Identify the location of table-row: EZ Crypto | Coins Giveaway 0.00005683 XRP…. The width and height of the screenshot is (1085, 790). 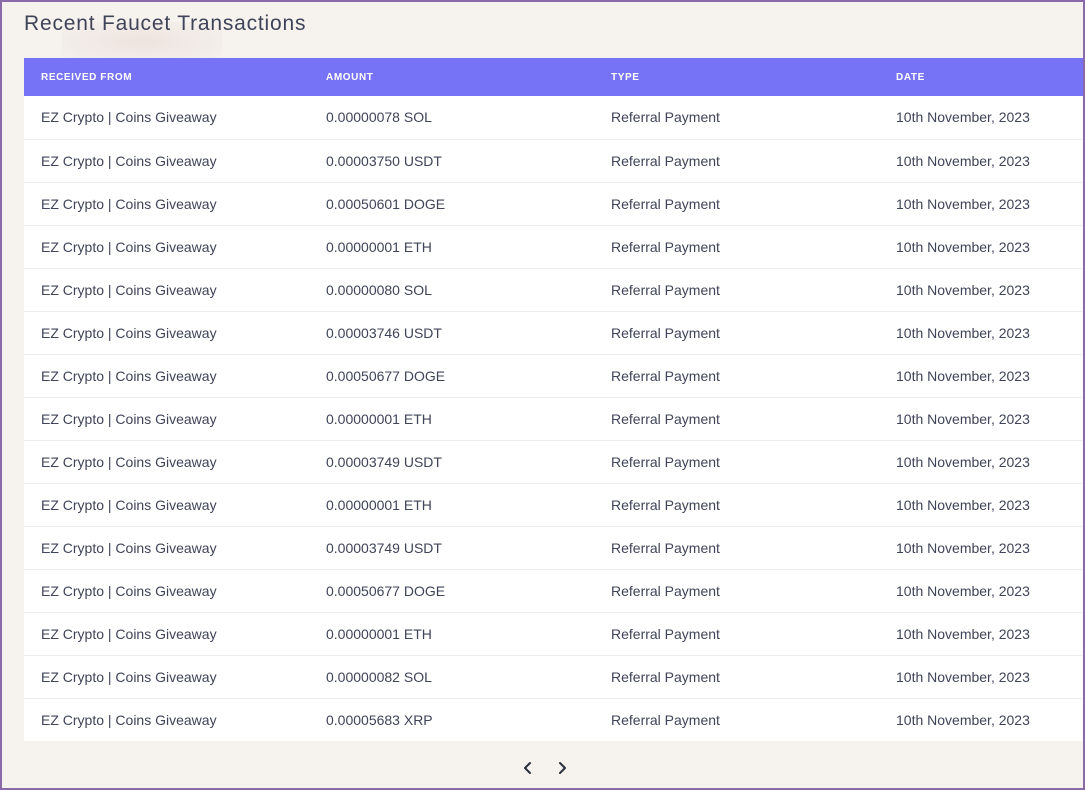
(553, 719).